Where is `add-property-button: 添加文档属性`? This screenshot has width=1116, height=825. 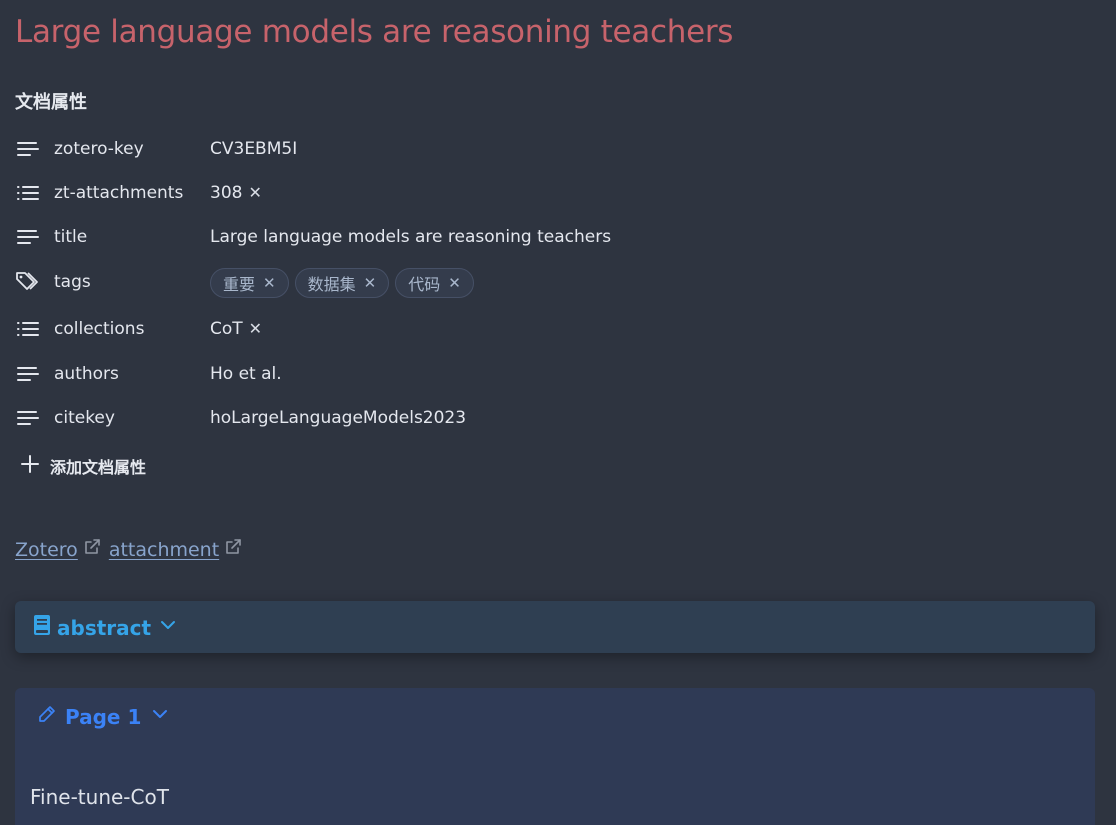
add-property-button: 添加文档属性 is located at coordinates (83, 466).